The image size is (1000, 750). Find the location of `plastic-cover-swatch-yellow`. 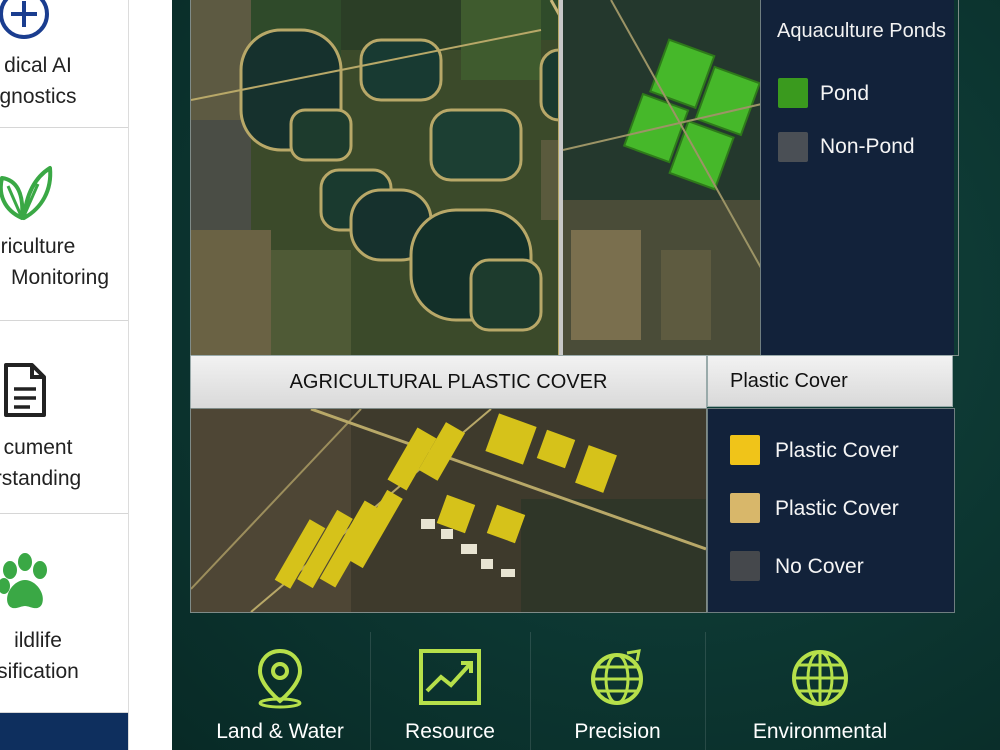

plastic-cover-swatch-yellow is located at coordinates (745, 450).